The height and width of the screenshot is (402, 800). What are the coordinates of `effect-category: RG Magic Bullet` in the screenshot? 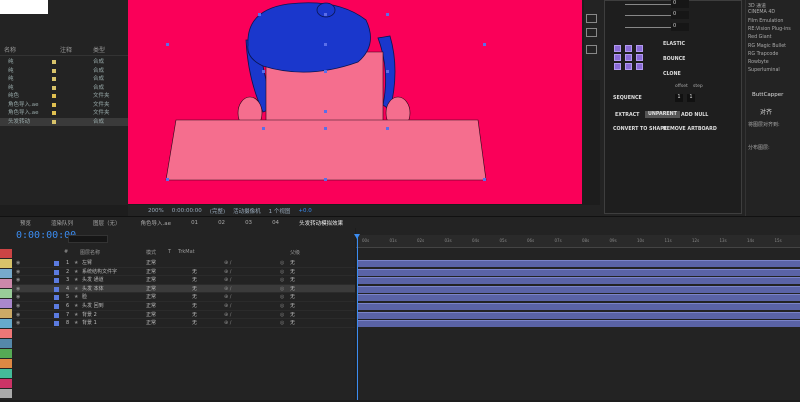 It's located at (767, 46).